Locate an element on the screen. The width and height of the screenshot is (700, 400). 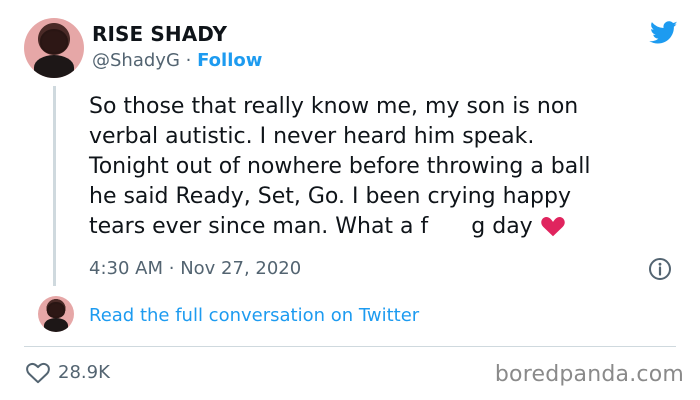
heart-outline-icon is located at coordinates (38, 373).